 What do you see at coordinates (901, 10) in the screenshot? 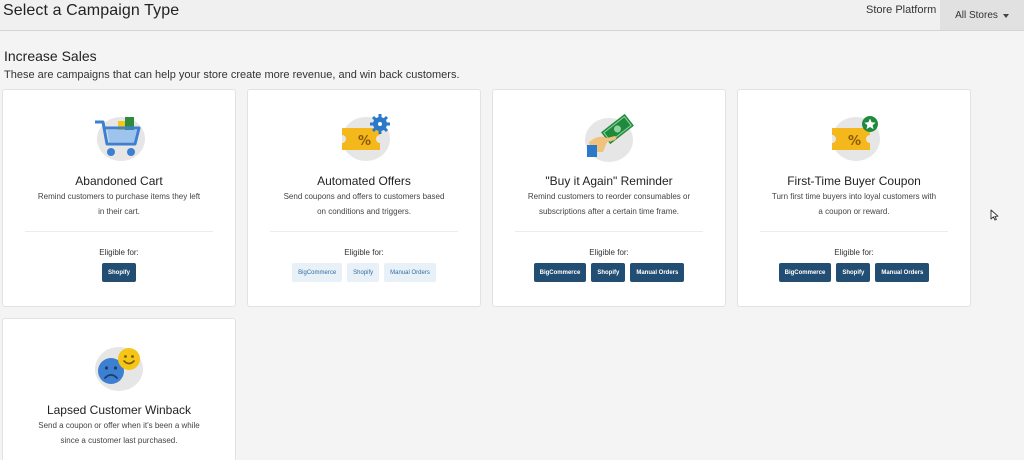
I see `store-platform-label: Store Platform` at bounding box center [901, 10].